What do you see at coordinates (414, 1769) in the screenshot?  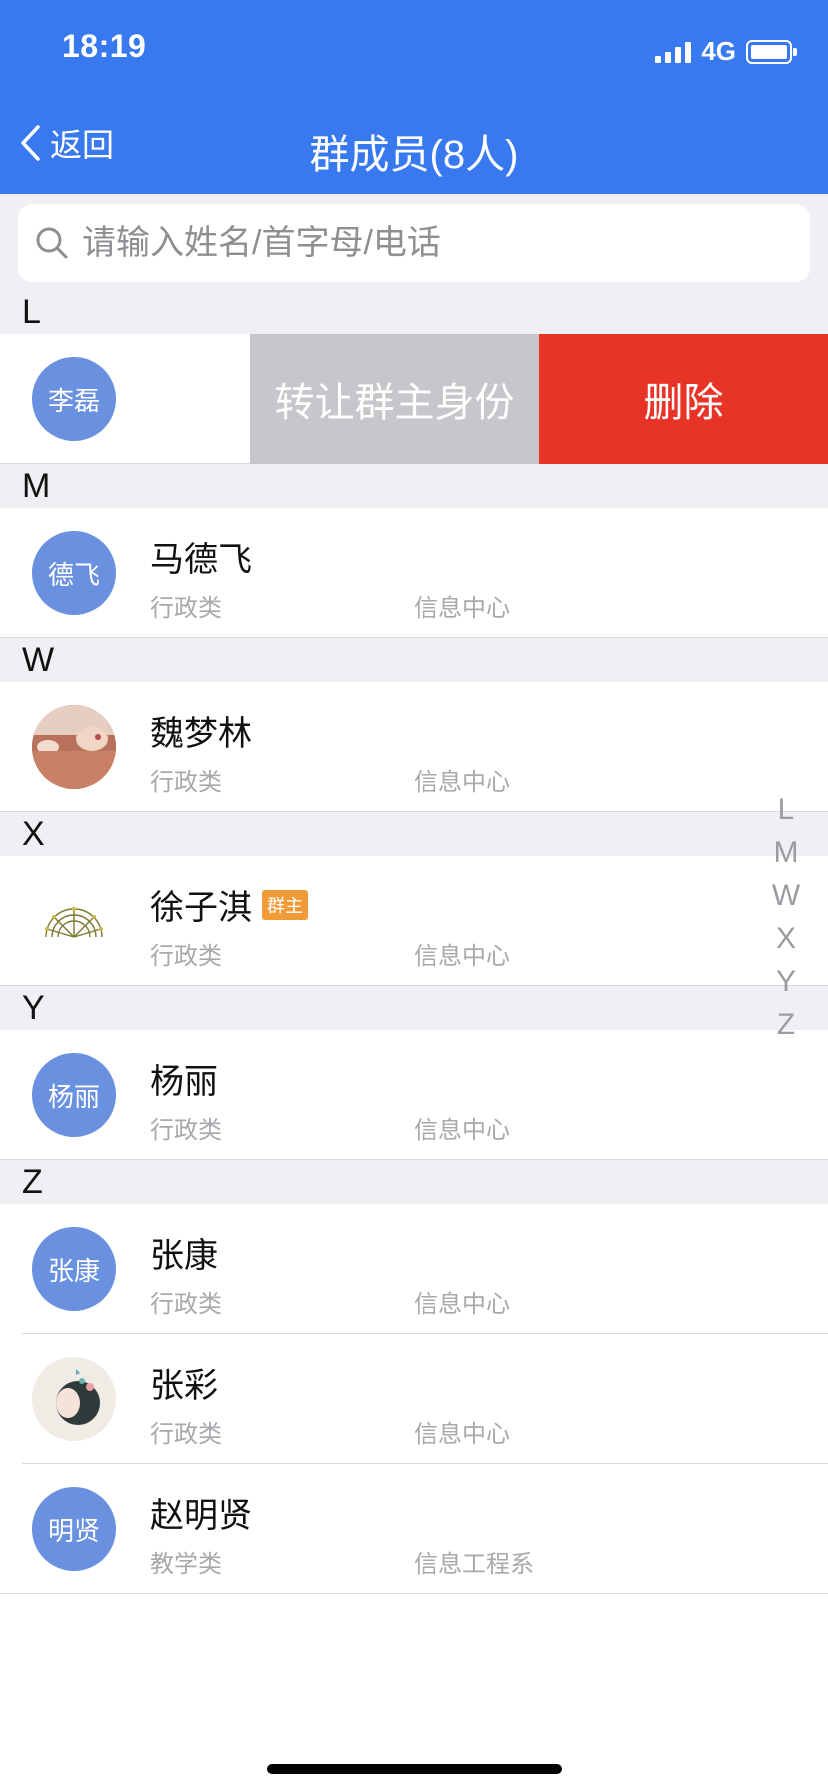 I see `home-indicator` at bounding box center [414, 1769].